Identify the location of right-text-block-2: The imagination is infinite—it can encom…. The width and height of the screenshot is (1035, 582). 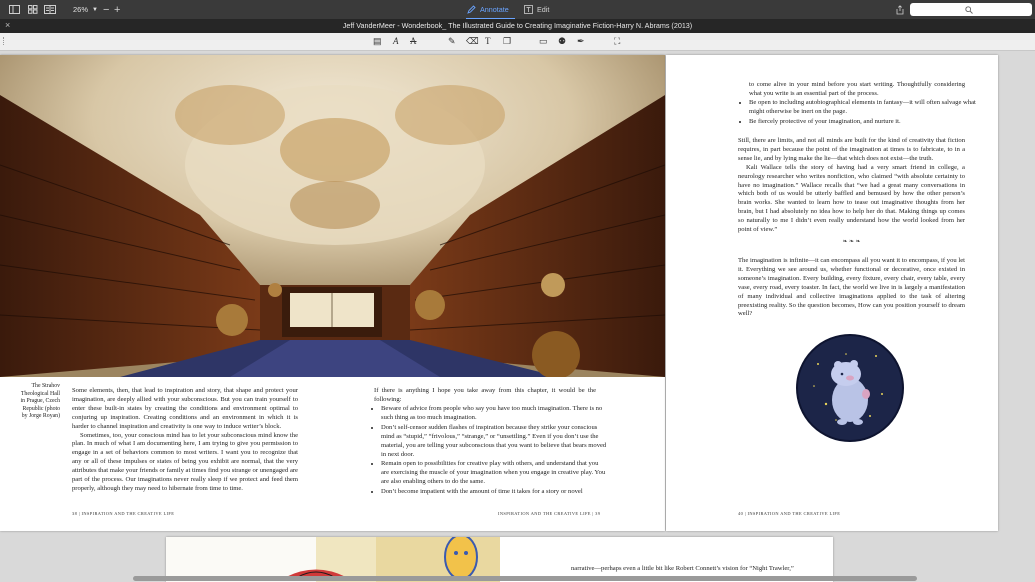
(851, 287).